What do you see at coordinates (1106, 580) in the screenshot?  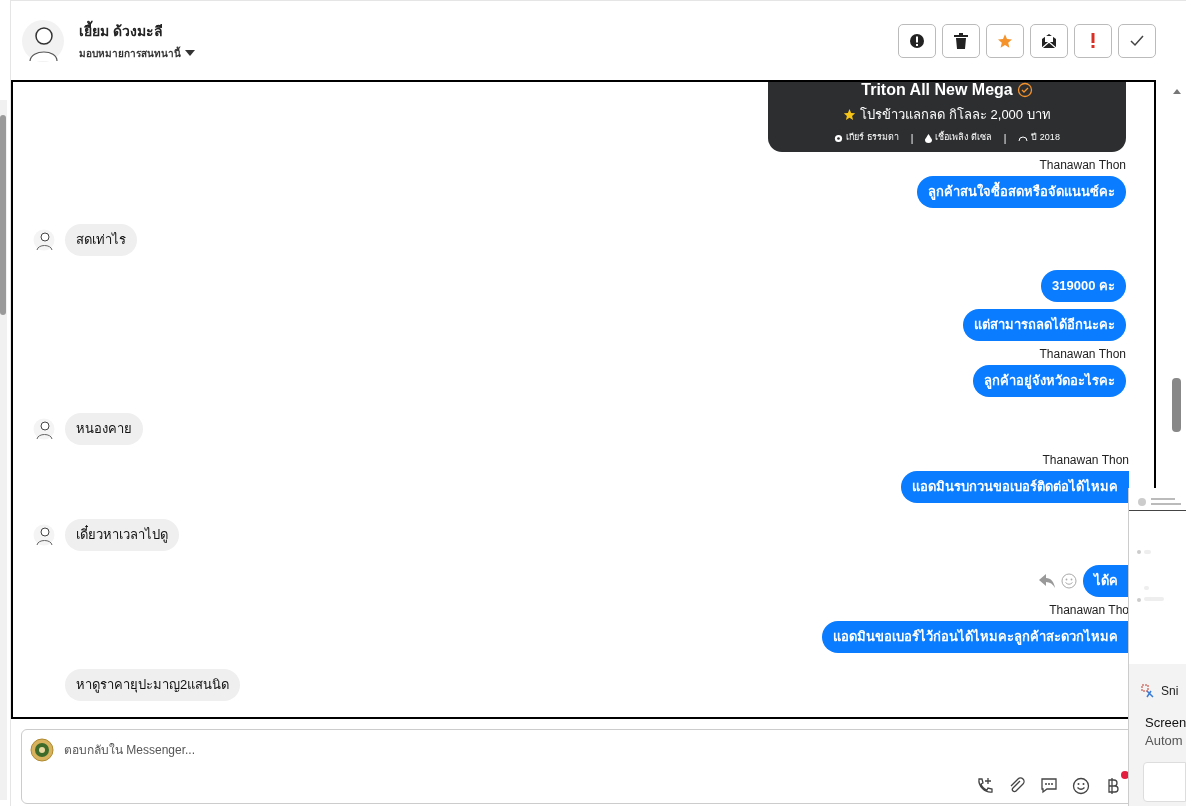 I see `message-bubble: ได้ค` at bounding box center [1106, 580].